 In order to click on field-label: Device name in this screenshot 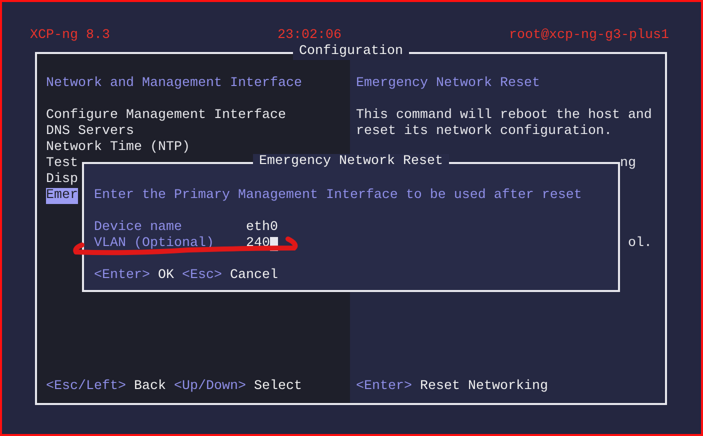, I will do `click(138, 228)`.